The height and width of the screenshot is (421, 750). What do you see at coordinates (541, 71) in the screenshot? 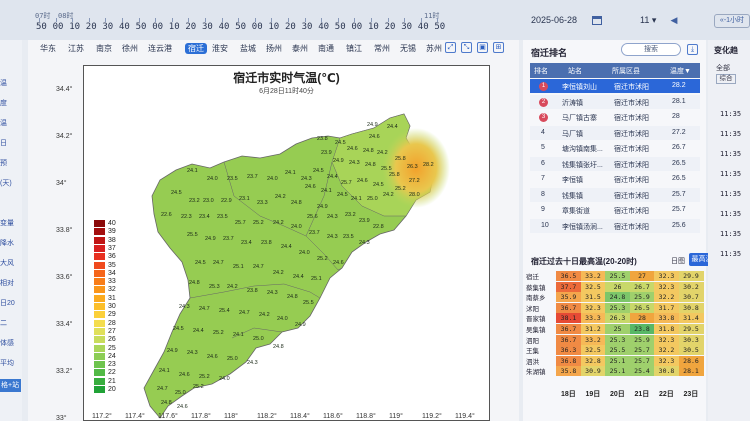
I see `col-rank: 排名` at bounding box center [541, 71].